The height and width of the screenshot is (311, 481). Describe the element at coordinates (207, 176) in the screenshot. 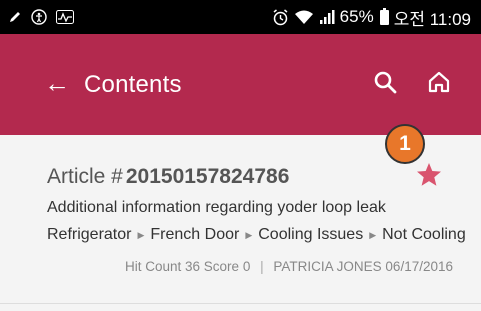

I see `article-number: 20150157824786` at that location.